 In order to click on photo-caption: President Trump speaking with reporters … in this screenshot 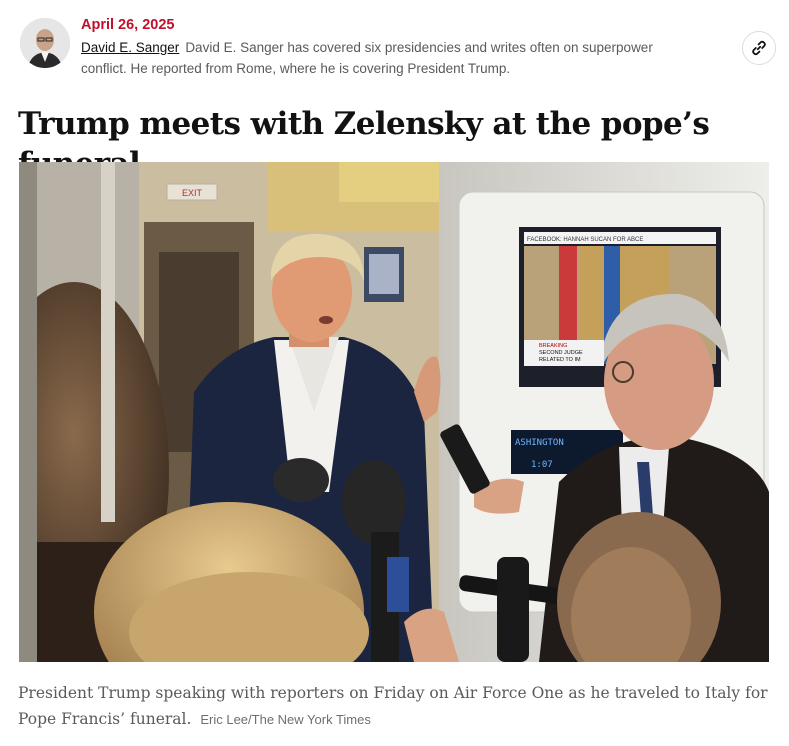, I will do `click(398, 706)`.